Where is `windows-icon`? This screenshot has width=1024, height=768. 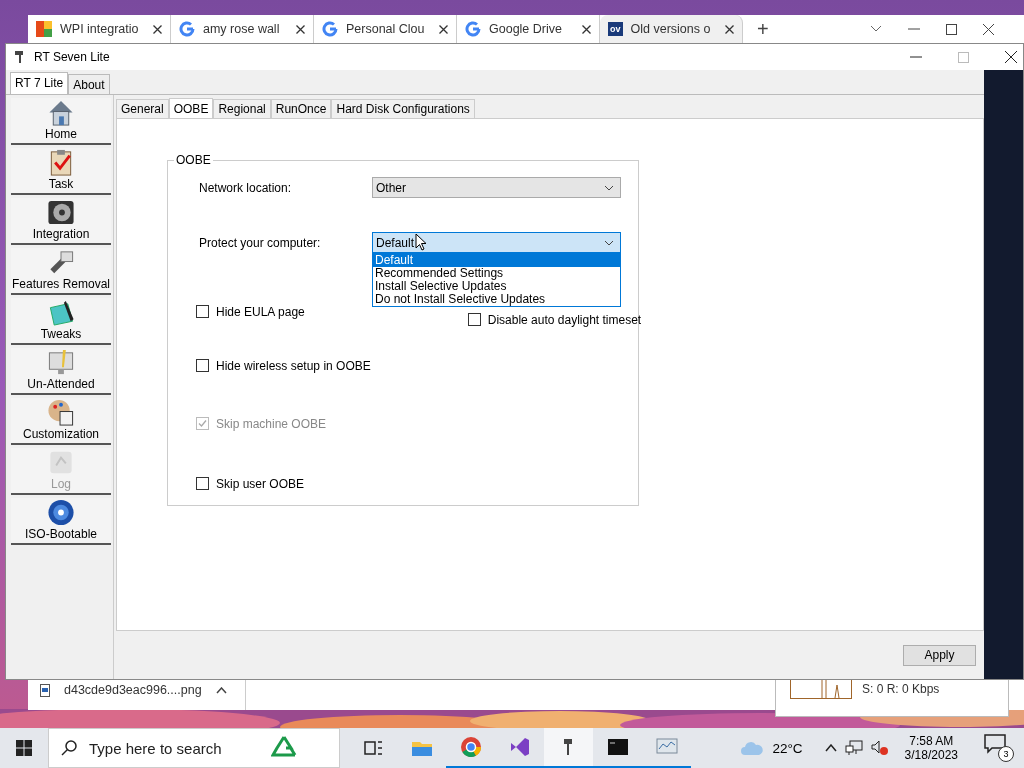
windows-icon is located at coordinates (24, 748).